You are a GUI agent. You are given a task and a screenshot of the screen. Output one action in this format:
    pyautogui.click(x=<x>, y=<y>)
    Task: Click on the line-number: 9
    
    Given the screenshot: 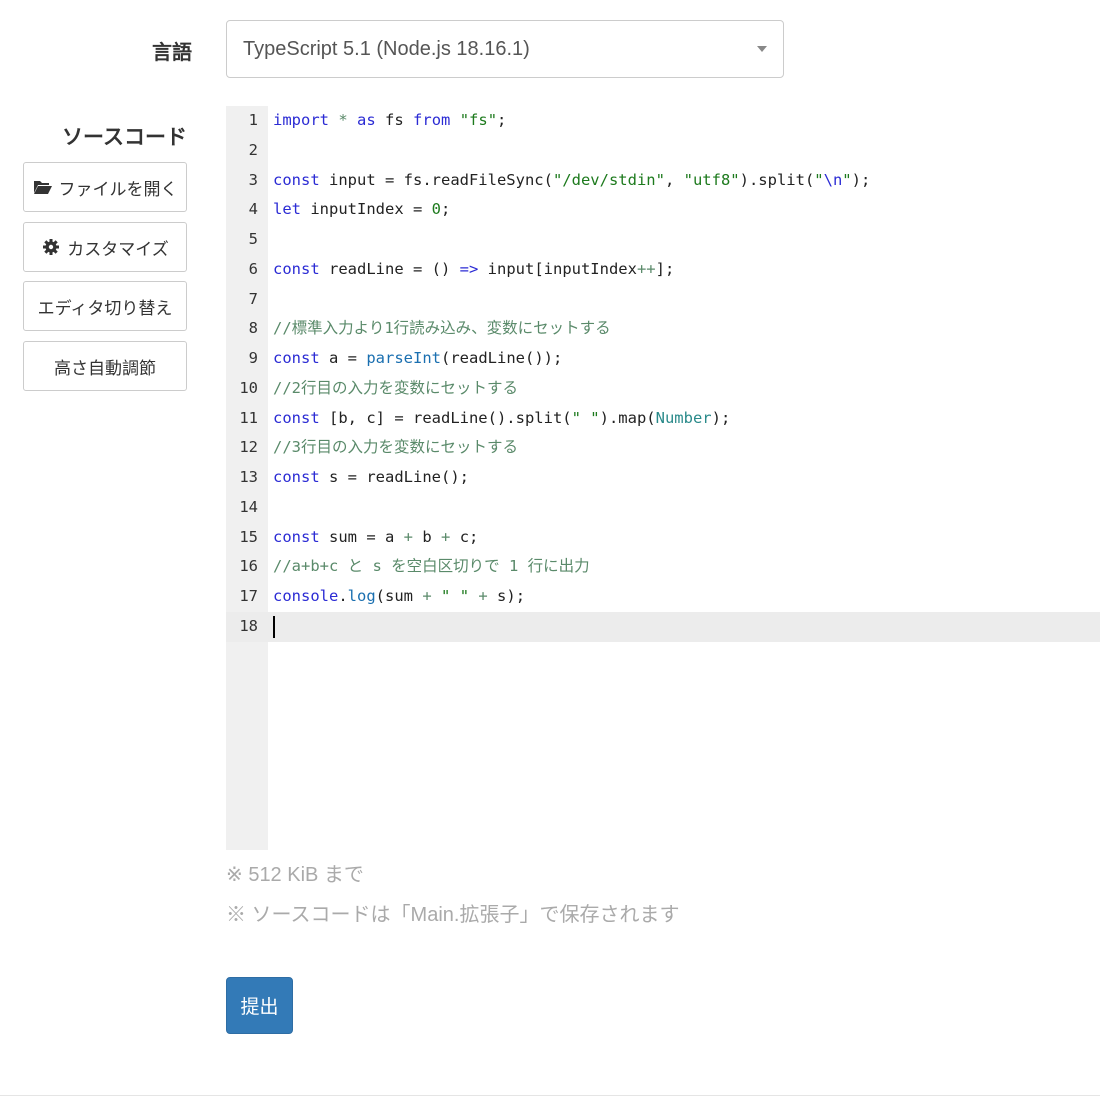 What is the action you would take?
    pyautogui.click(x=253, y=358)
    